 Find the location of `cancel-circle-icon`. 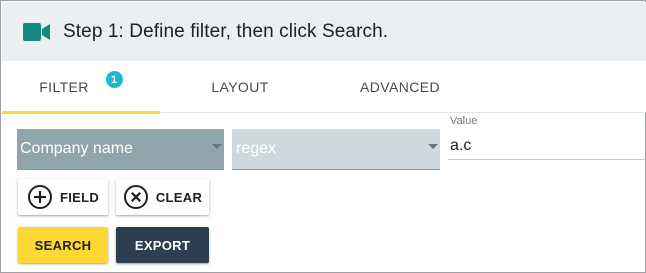

cancel-circle-icon is located at coordinates (136, 197).